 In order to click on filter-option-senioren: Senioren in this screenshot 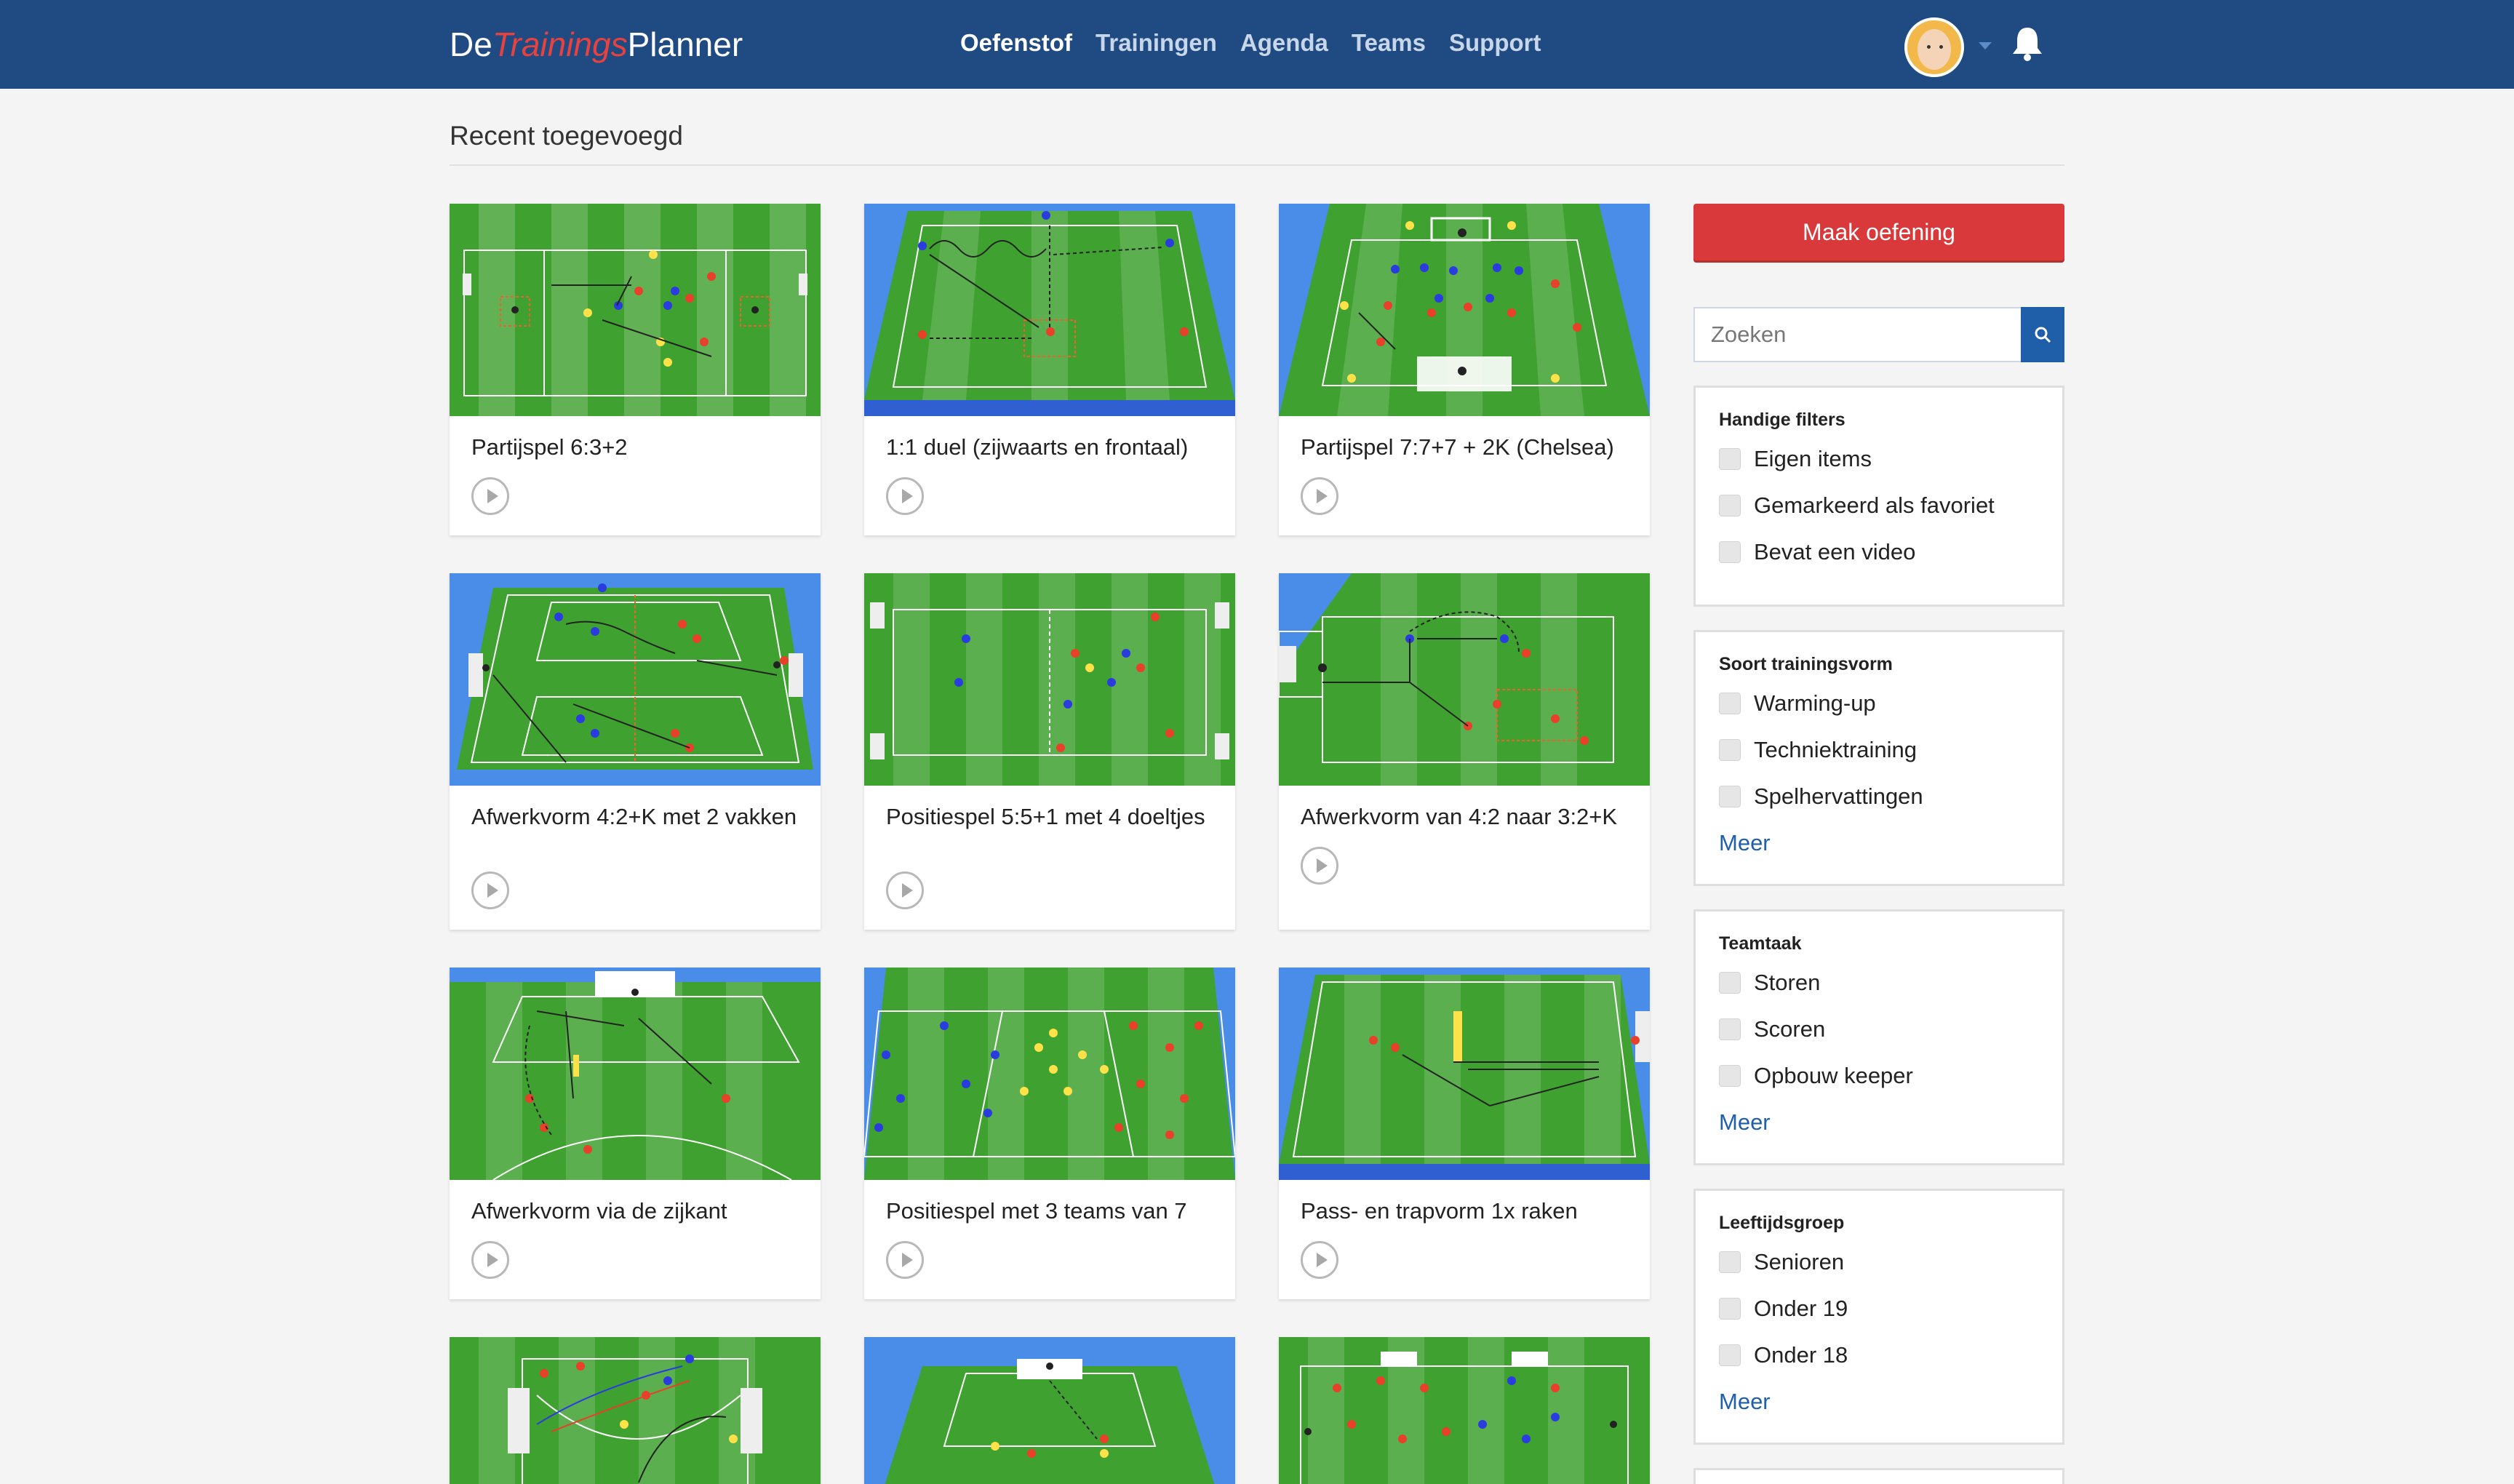, I will do `click(1781, 1262)`.